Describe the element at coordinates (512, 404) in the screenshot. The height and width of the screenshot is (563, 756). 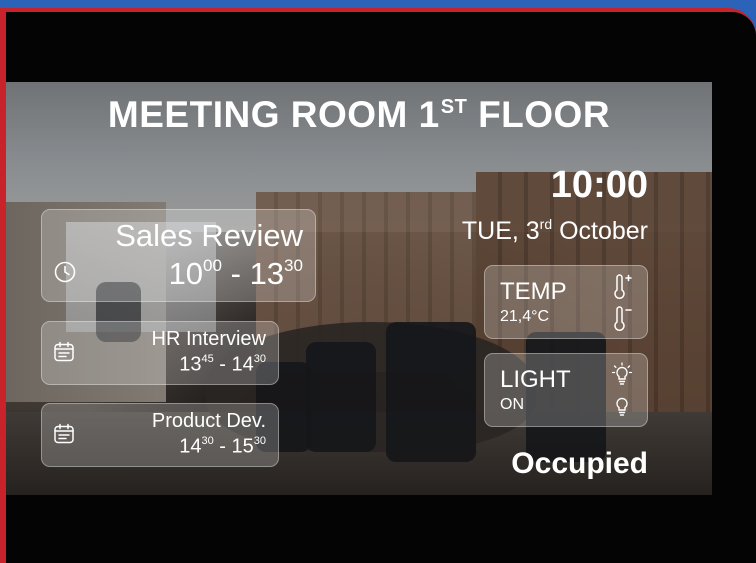
I see `light-value: ON` at that location.